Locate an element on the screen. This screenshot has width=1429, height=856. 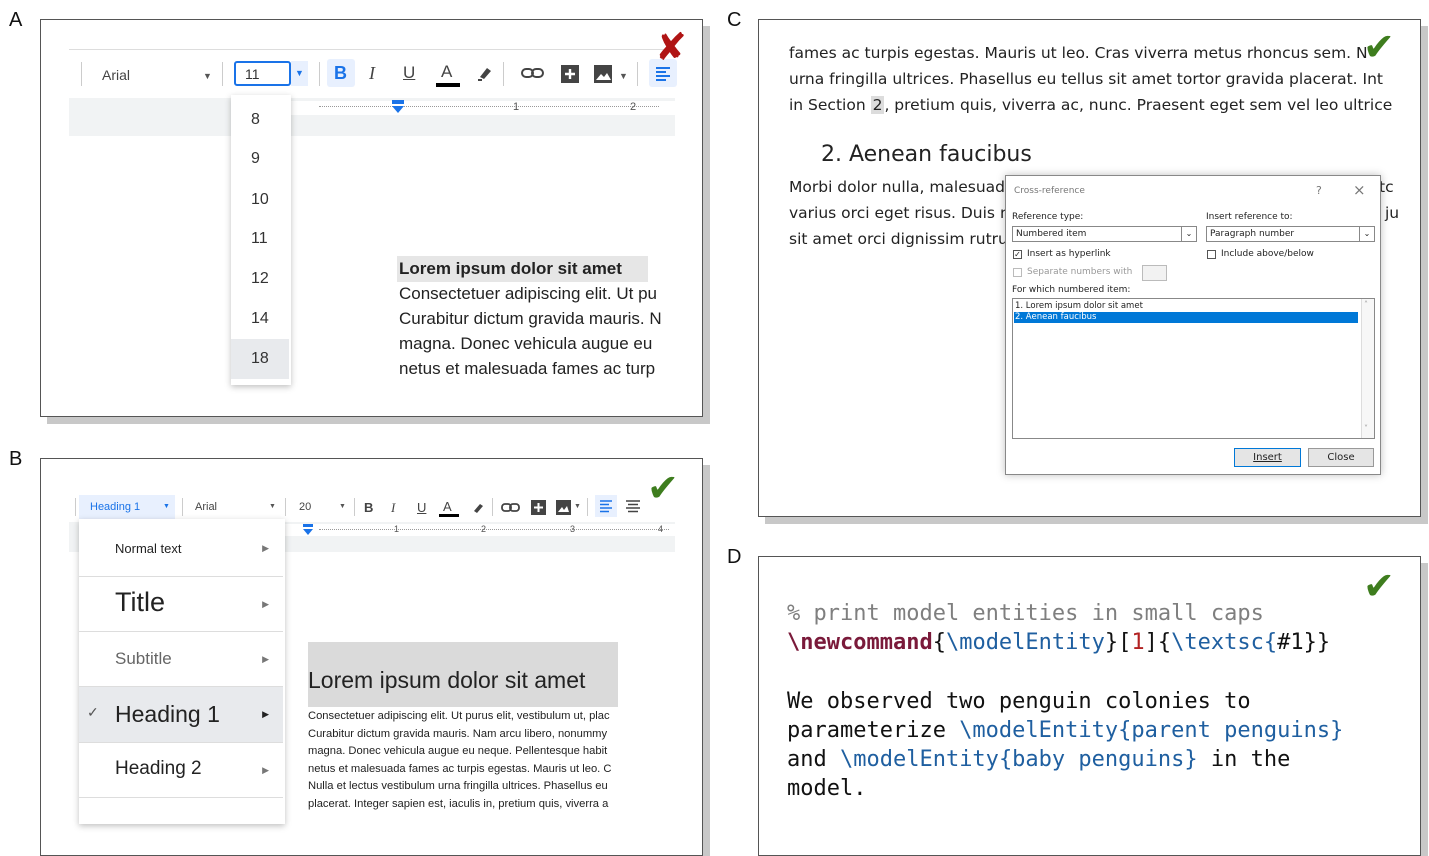
insert-hyperlink-checkbox: ✓ is located at coordinates (1017, 254).